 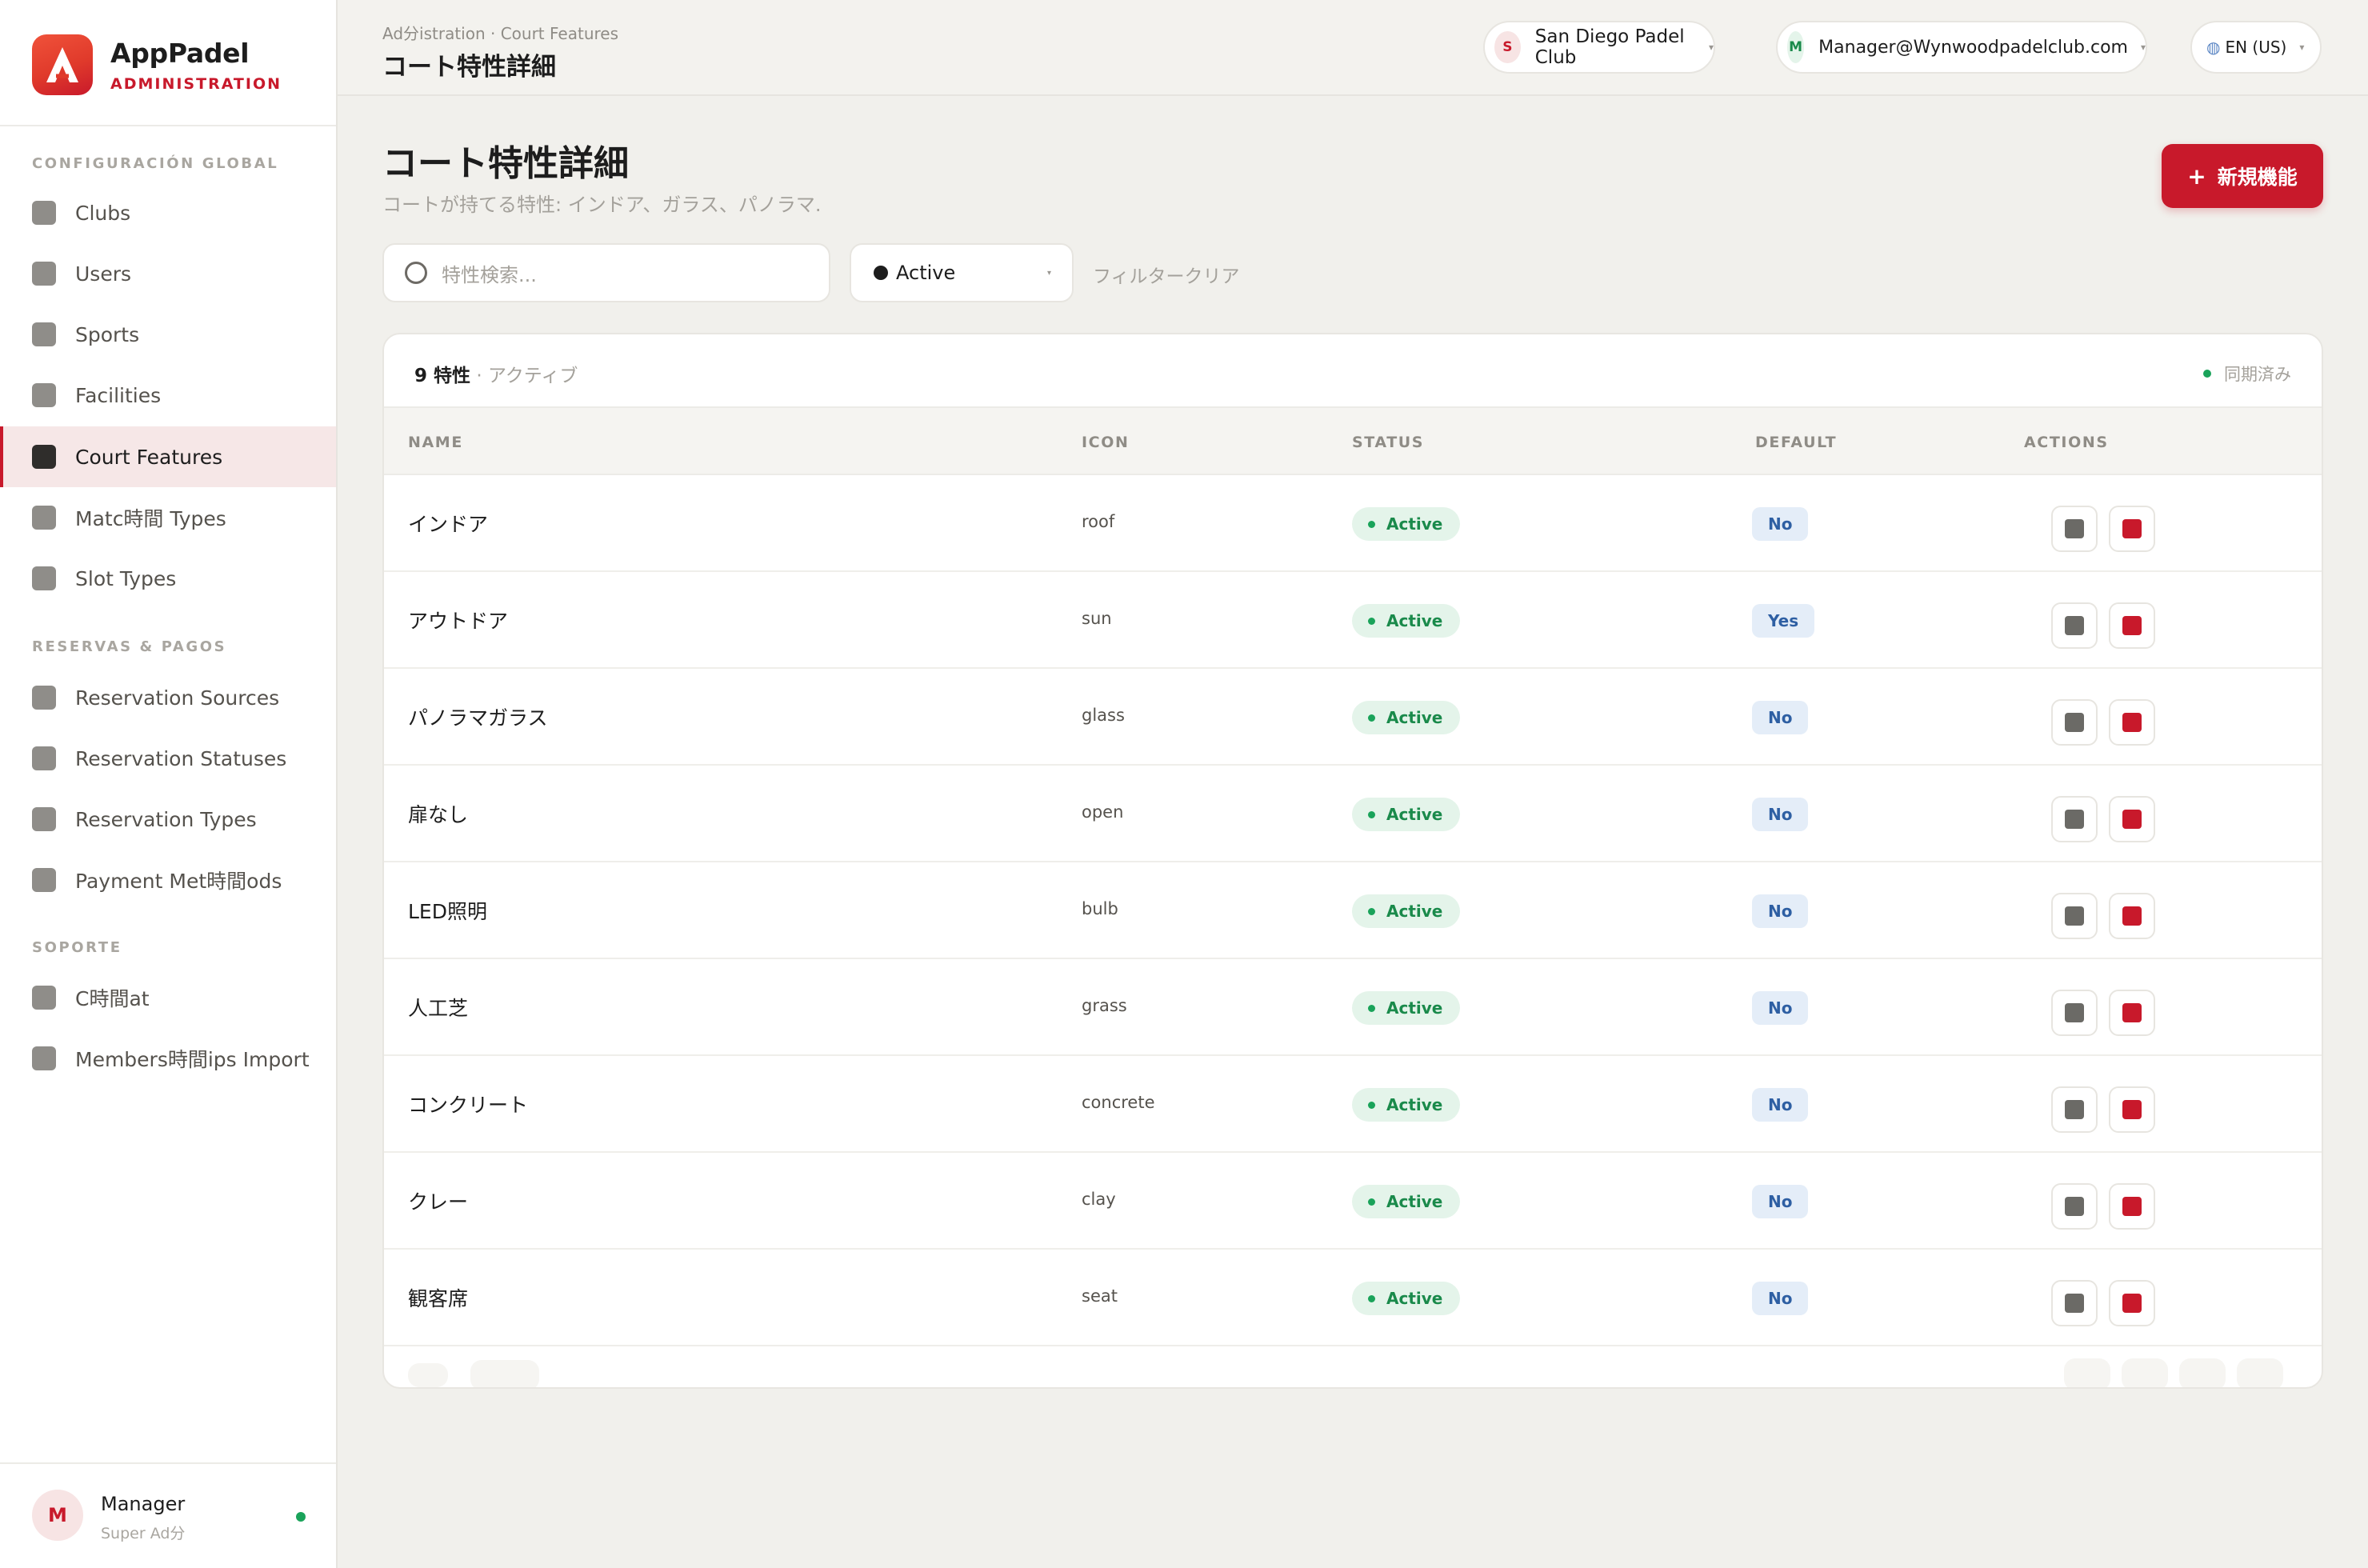 What do you see at coordinates (1100, 1296) in the screenshot?
I see `feature-icon-key: seat` at bounding box center [1100, 1296].